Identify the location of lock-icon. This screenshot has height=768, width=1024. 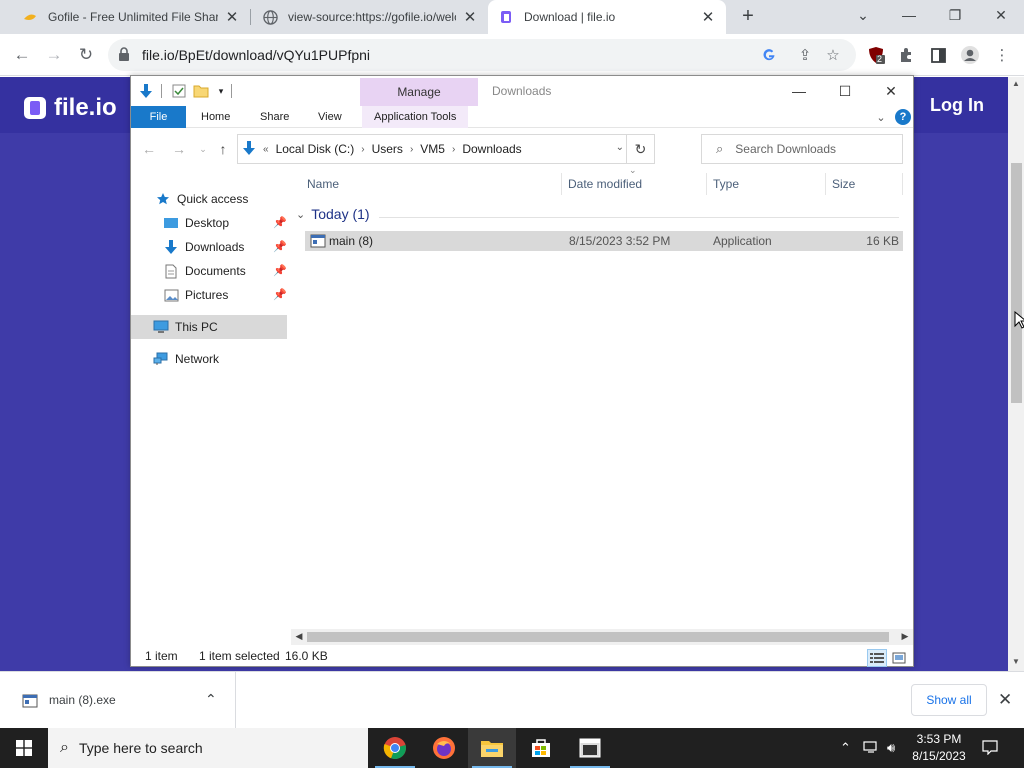
(124, 56).